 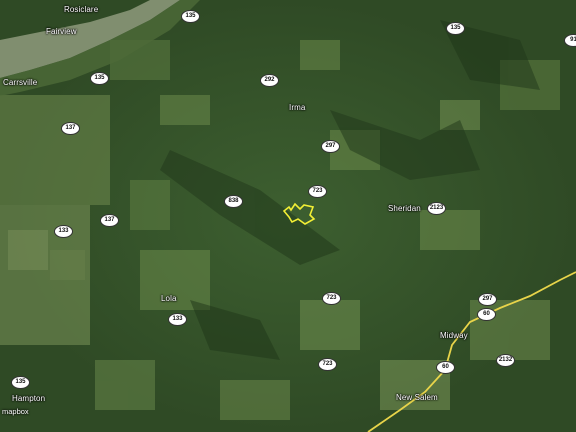 What do you see at coordinates (454, 335) in the screenshot?
I see `place-label-midway: Midway` at bounding box center [454, 335].